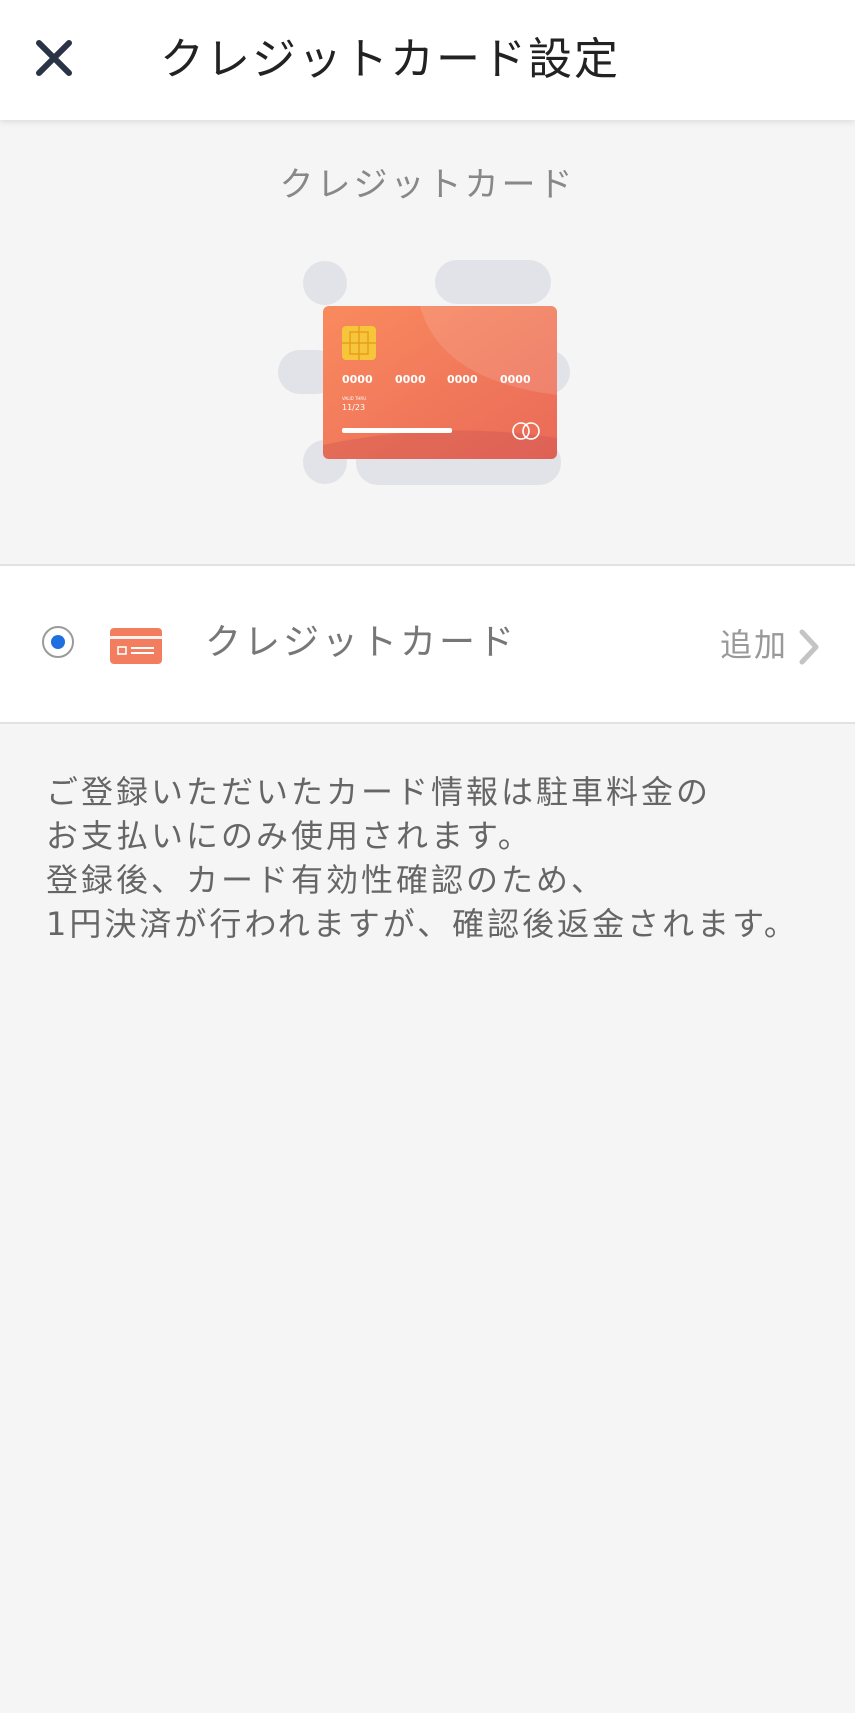 This screenshot has height=1713, width=855. Describe the element at coordinates (136, 646) in the screenshot. I see `credit-card-icon` at that location.